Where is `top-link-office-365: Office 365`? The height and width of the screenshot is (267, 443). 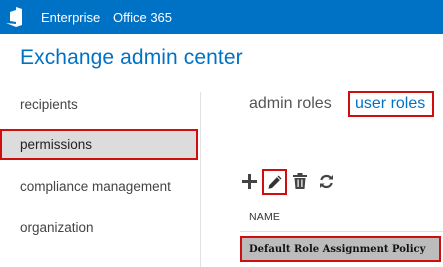
top-link-office-365: Office 365 is located at coordinates (142, 17).